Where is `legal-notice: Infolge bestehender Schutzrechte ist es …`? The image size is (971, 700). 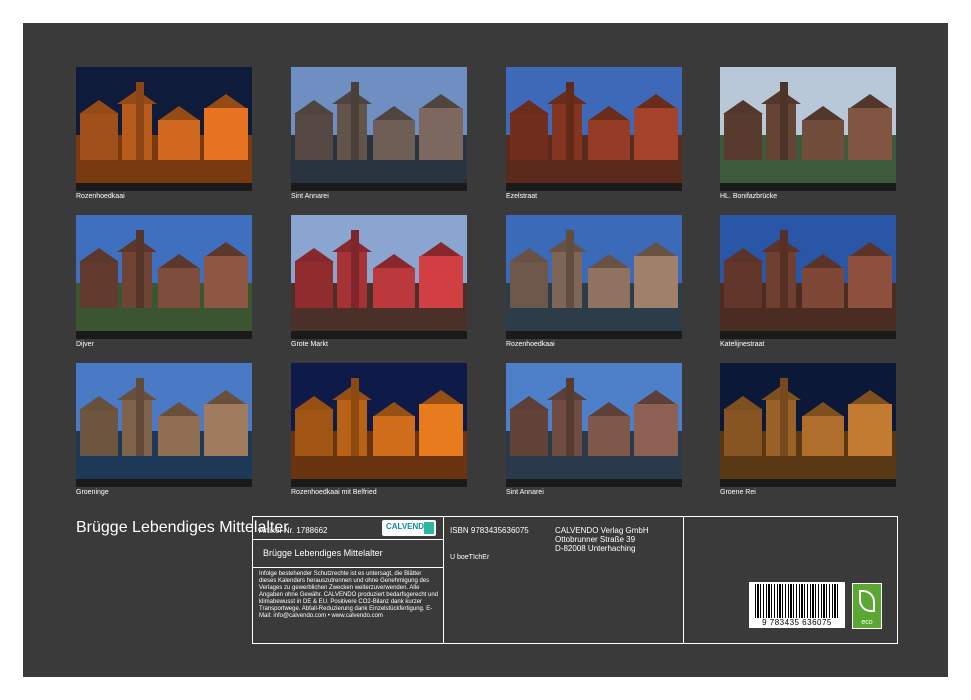 legal-notice: Infolge bestehender Schutzrechte ist es … is located at coordinates (348, 595).